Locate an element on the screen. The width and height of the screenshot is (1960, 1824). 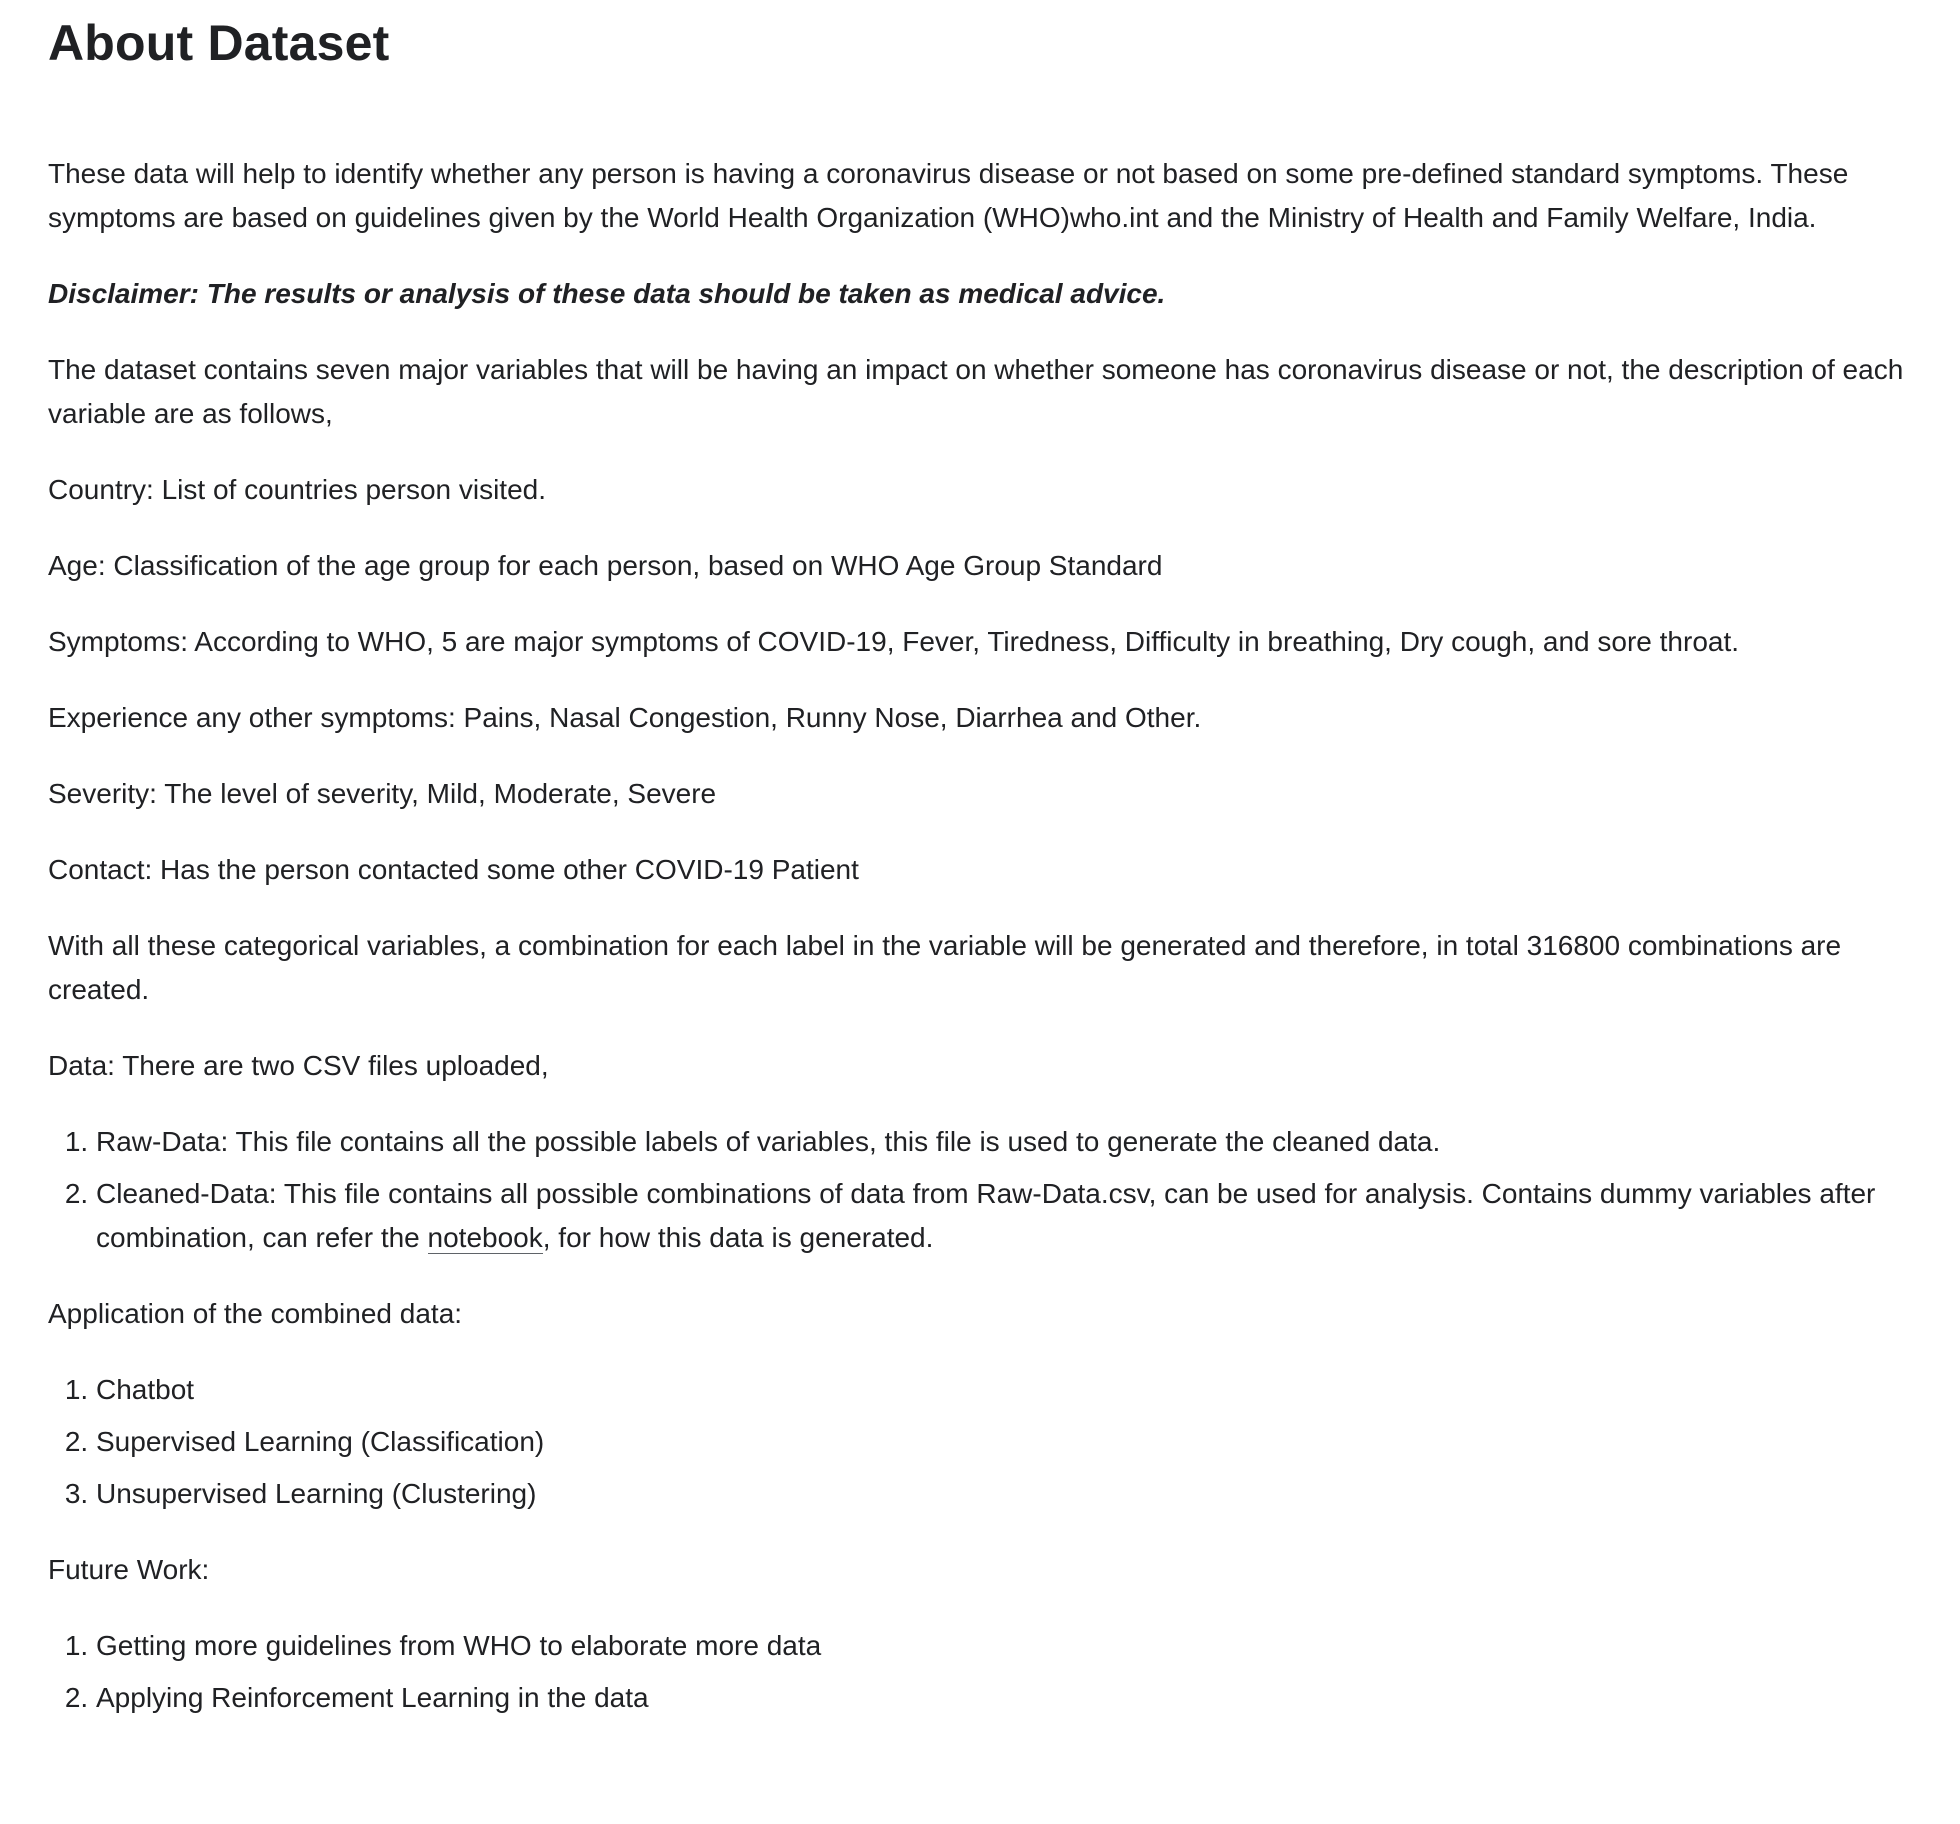
cleaned-data-text-end: , for how this data is generated. is located at coordinates (738, 1237).